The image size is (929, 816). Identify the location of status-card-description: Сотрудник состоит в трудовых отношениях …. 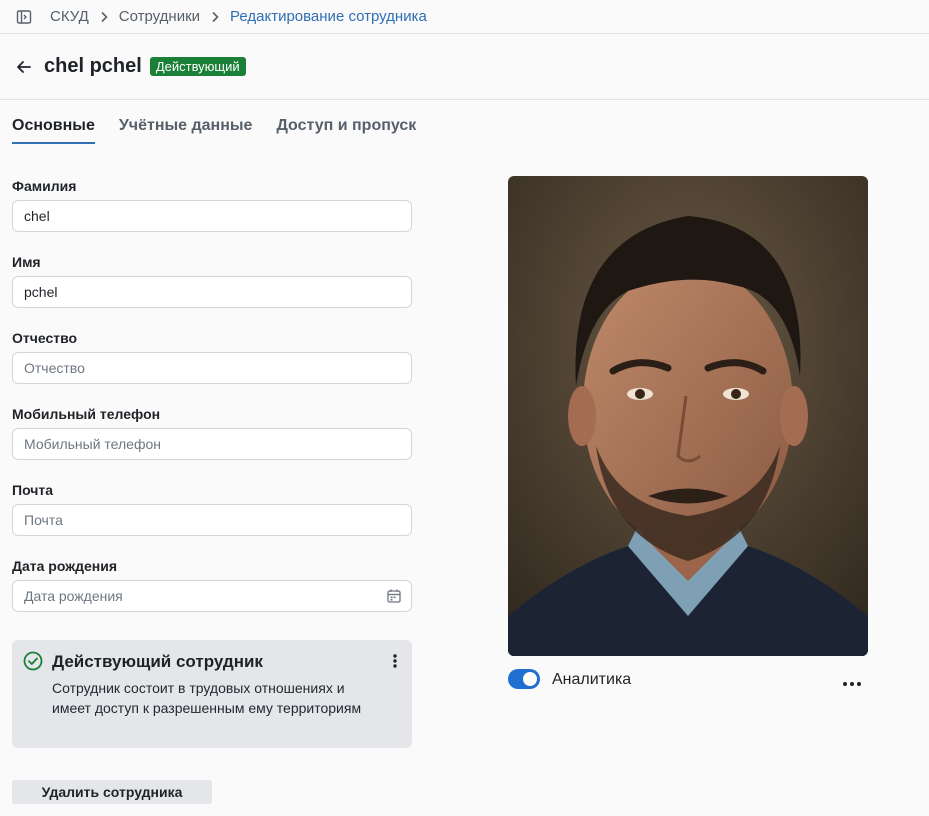
(207, 698).